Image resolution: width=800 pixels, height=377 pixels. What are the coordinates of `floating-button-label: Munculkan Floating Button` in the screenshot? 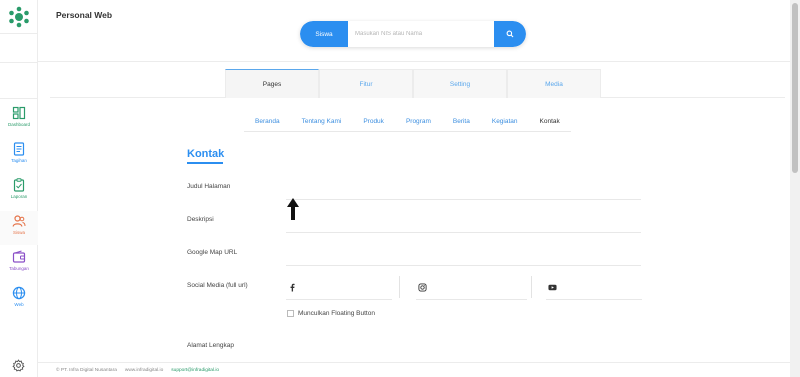 It's located at (336, 313).